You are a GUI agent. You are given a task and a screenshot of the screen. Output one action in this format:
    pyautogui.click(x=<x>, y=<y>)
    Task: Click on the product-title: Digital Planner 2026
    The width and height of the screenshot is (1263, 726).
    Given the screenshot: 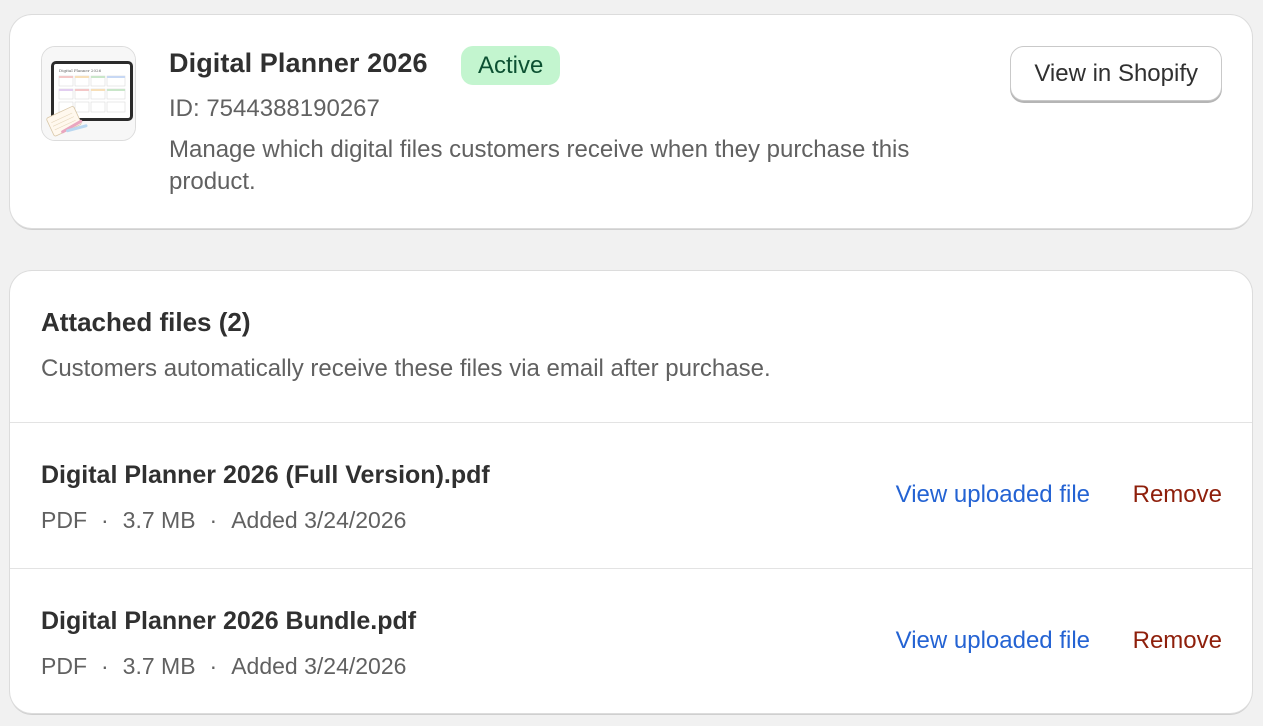 What is the action you would take?
    pyautogui.click(x=298, y=63)
    